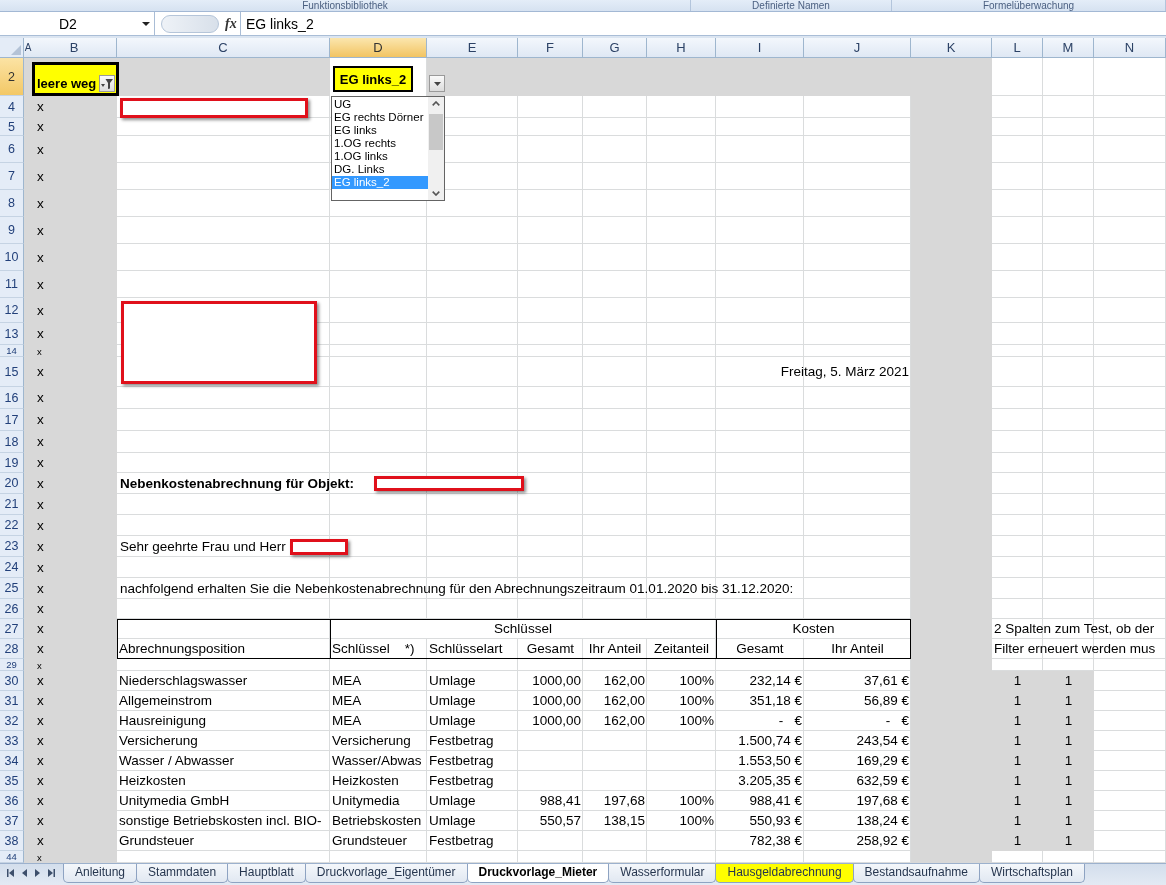 Image resolution: width=1166 pixels, height=885 pixels. What do you see at coordinates (373, 79) in the screenshot?
I see `active-cell: EG links_2` at bounding box center [373, 79].